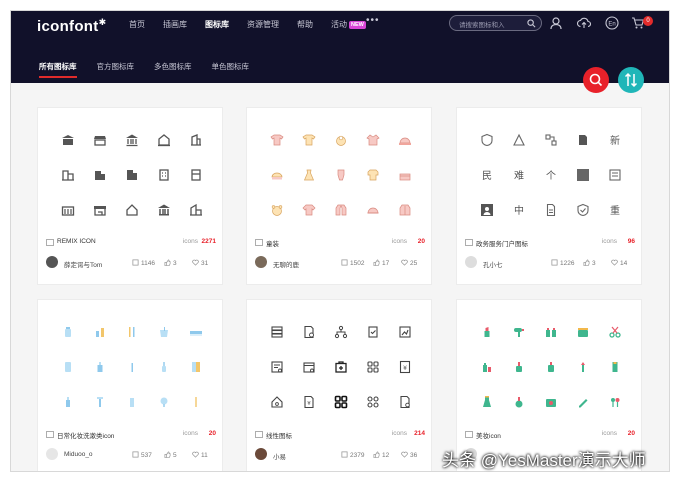 This screenshot has width=680, height=482. I want to click on search-input: 请搜索图标和入, so click(495, 23).